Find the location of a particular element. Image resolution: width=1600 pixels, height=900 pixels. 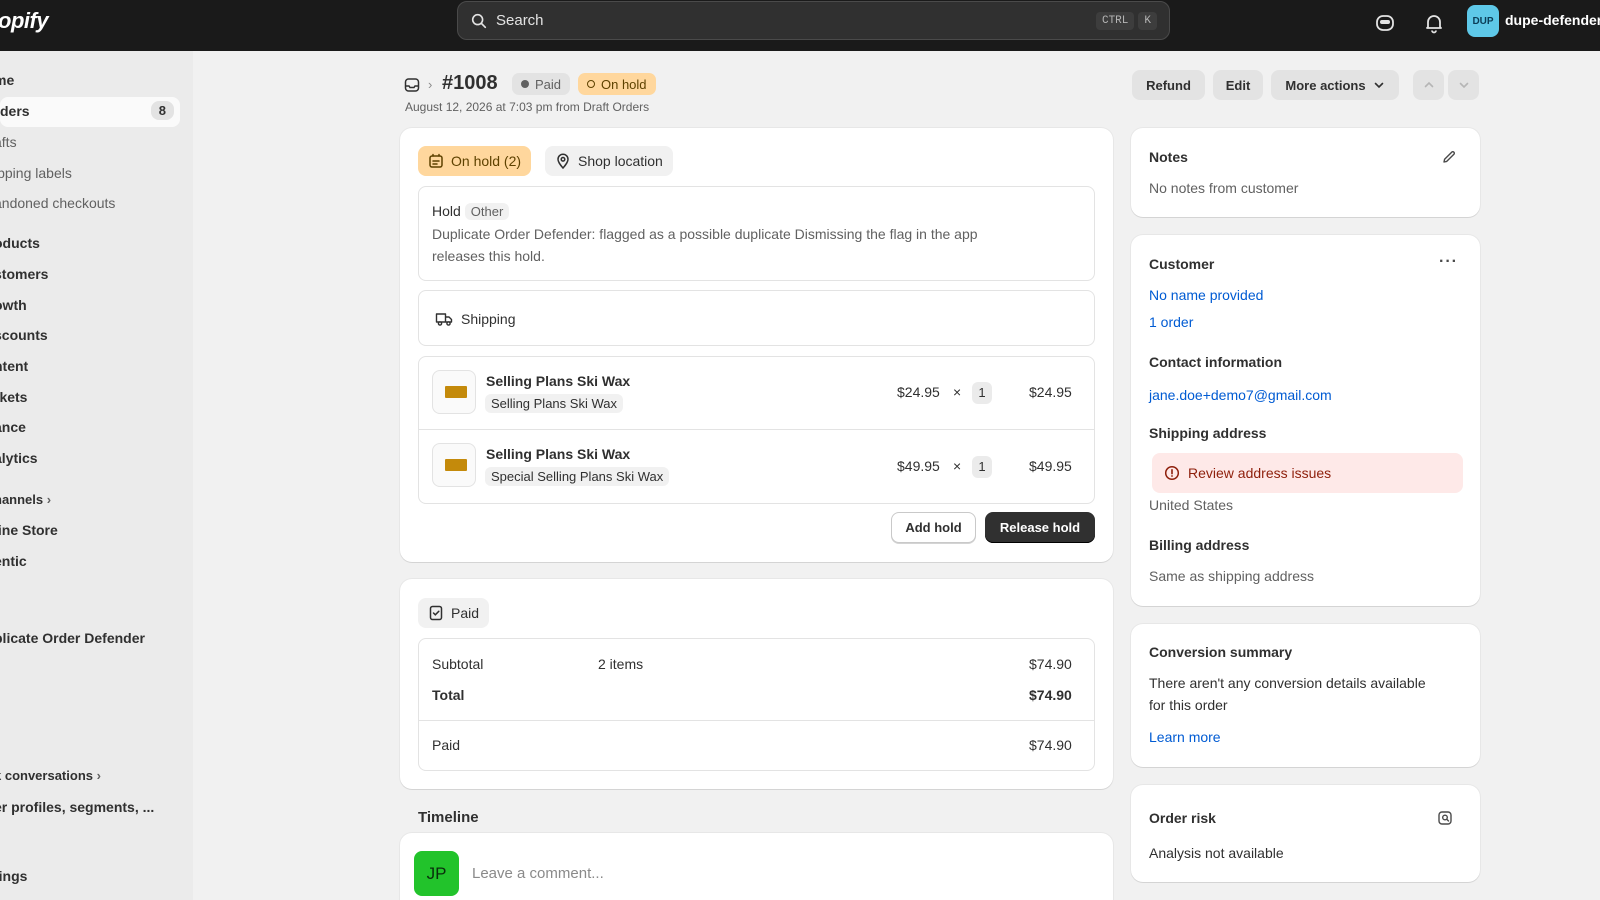

sidebar-item-drafts: afts is located at coordinates (8, 142).